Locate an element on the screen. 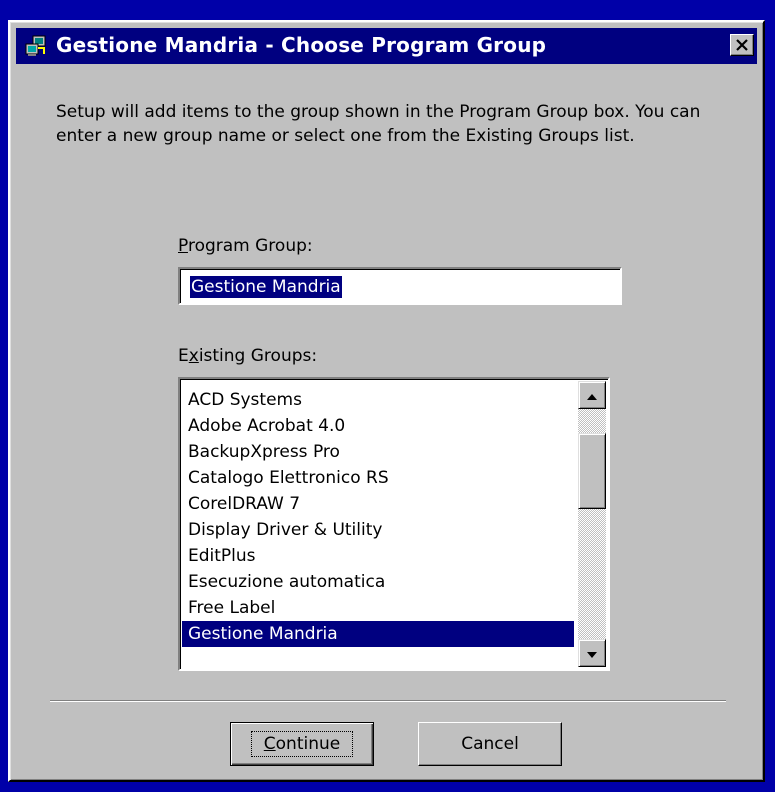 The width and height of the screenshot is (775, 792). list-item: BackupXpress Pro is located at coordinates (378, 452).